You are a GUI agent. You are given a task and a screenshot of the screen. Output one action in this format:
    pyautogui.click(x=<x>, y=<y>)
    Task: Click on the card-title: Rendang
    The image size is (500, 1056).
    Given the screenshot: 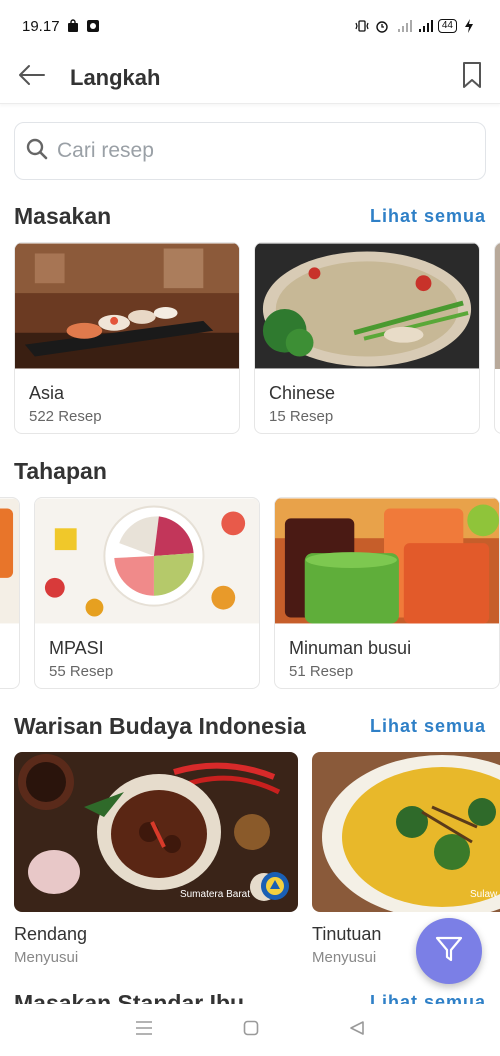 What is the action you would take?
    pyautogui.click(x=51, y=934)
    